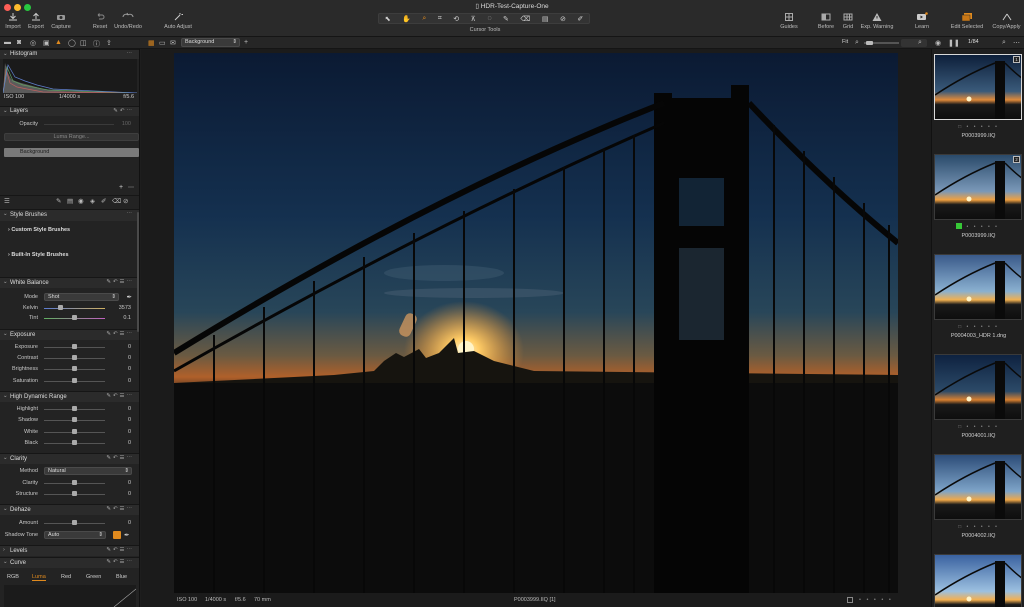 The height and width of the screenshot is (607, 1024). What do you see at coordinates (563, 19) in the screenshot?
I see `picker-icon: ⊘` at bounding box center [563, 19].